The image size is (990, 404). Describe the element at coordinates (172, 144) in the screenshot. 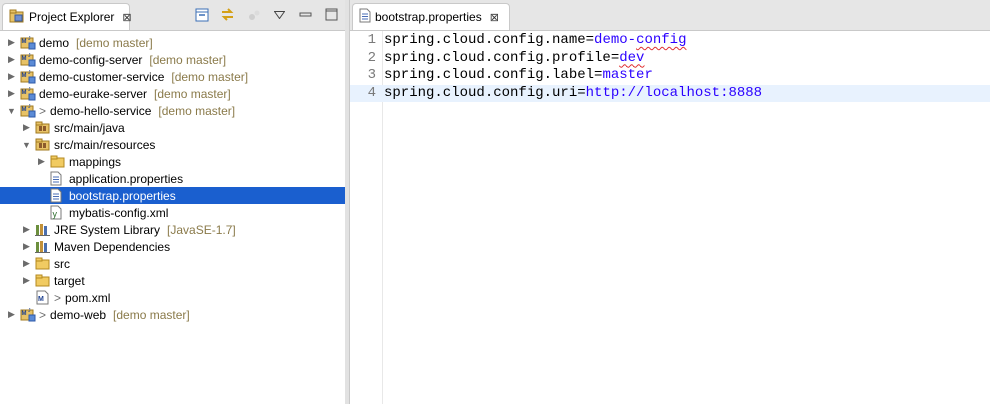

I see `tree-item: ▼ src/main/resources` at that location.